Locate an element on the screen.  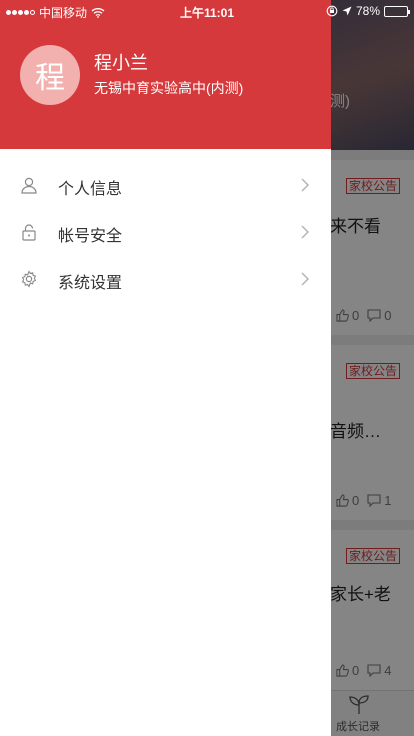
battery-icon is located at coordinates (397, 11).